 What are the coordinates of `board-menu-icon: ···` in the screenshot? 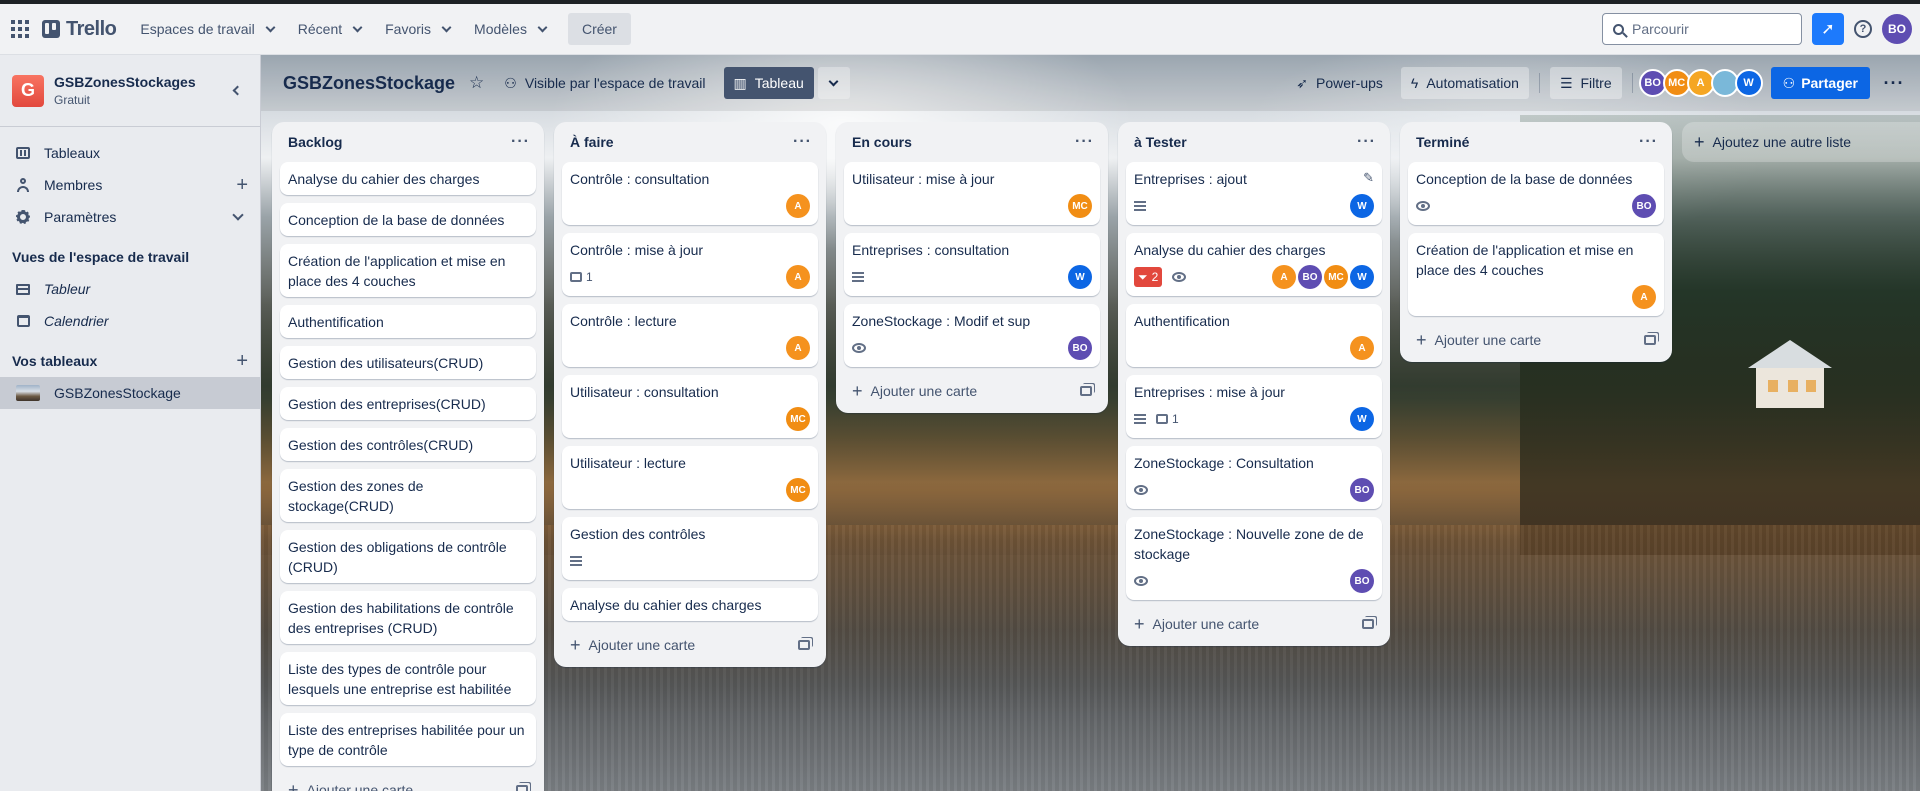 It's located at (1894, 83).